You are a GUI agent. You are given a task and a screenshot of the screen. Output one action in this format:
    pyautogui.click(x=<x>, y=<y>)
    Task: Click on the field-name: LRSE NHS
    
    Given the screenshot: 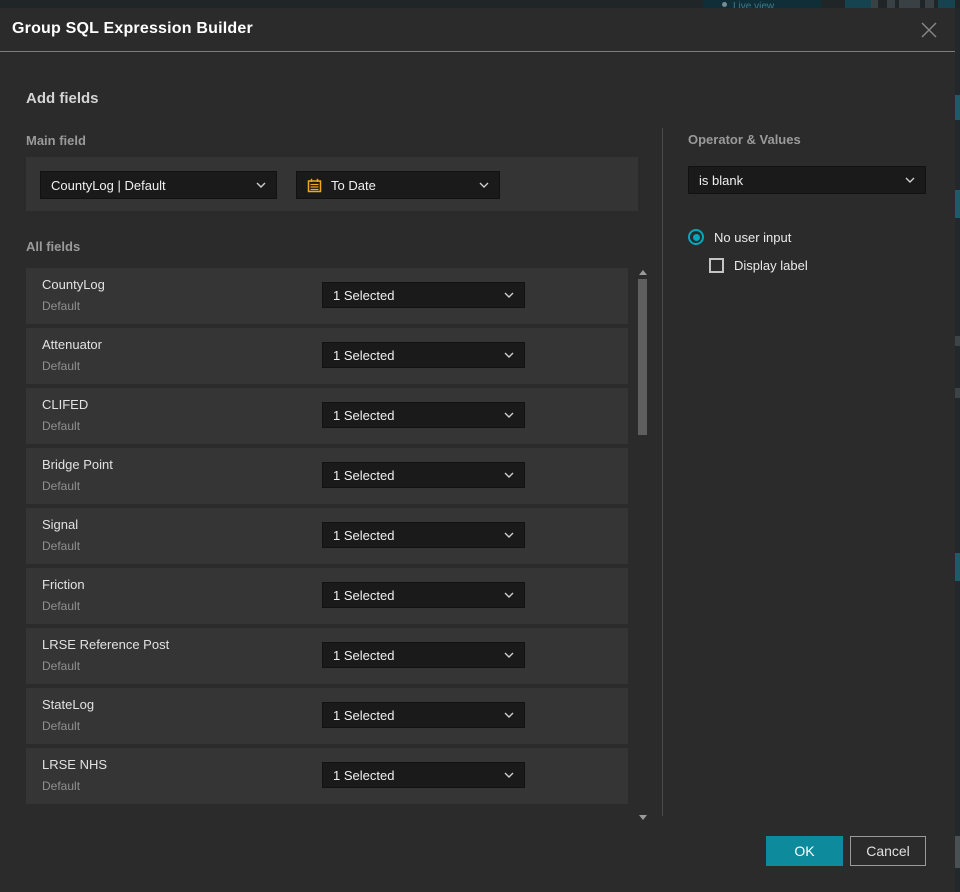 What is the action you would take?
    pyautogui.click(x=75, y=764)
    